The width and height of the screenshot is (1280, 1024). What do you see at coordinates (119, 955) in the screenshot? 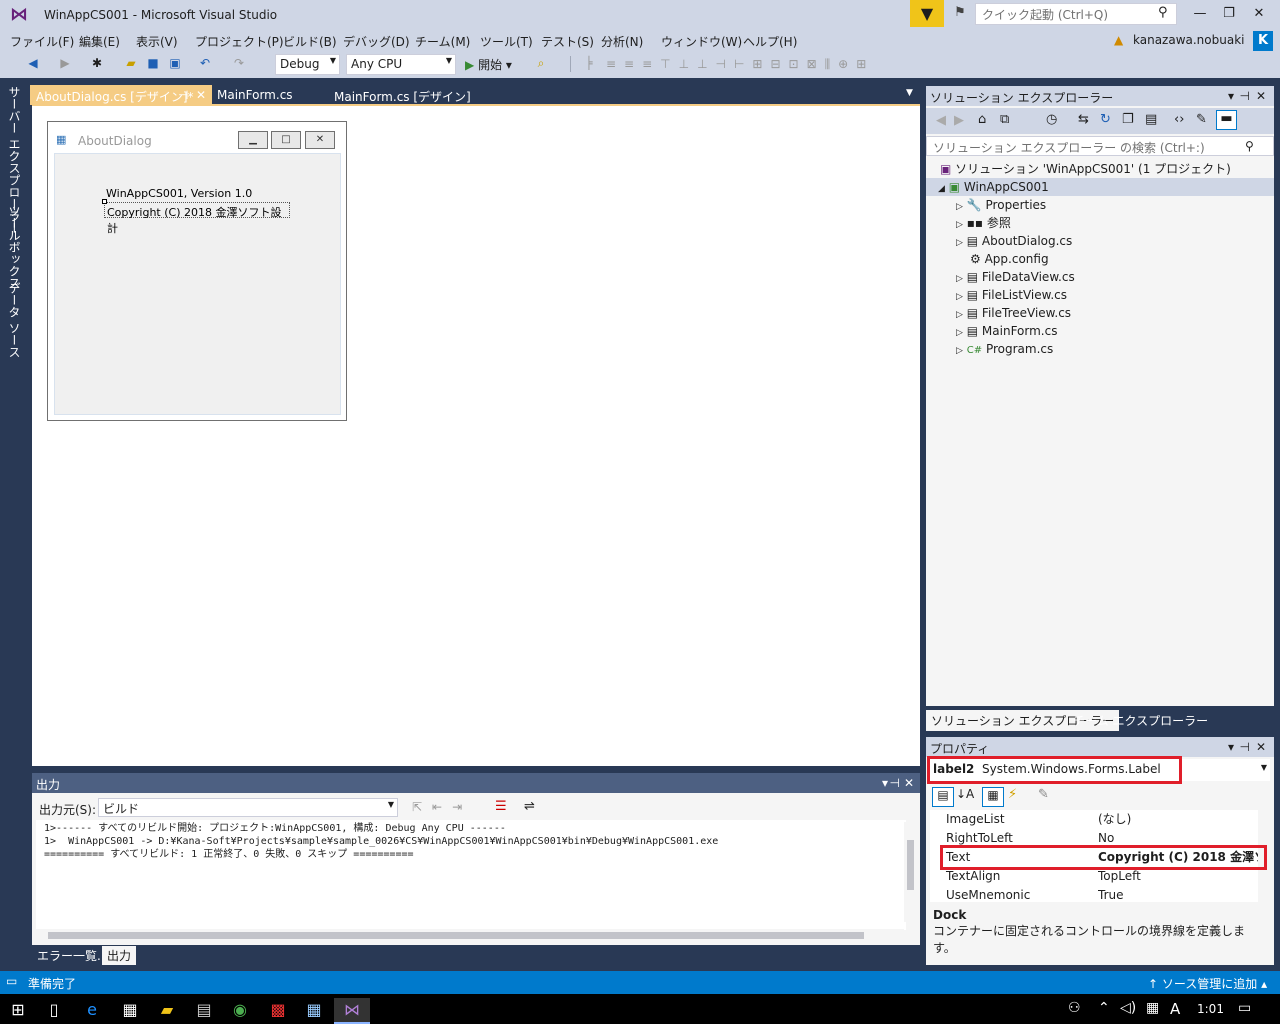
I see `tab-output: 出力` at bounding box center [119, 955].